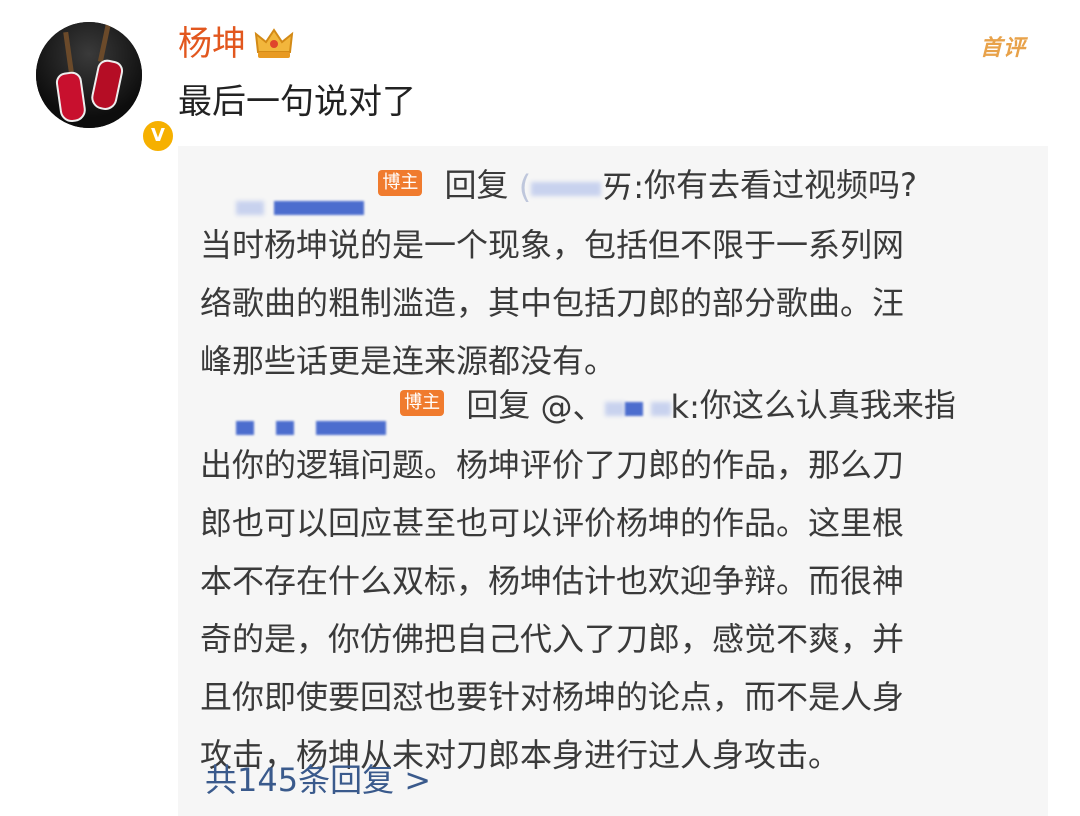  Describe the element at coordinates (158, 136) in the screenshot. I see `verified-badge-icon: V` at that location.